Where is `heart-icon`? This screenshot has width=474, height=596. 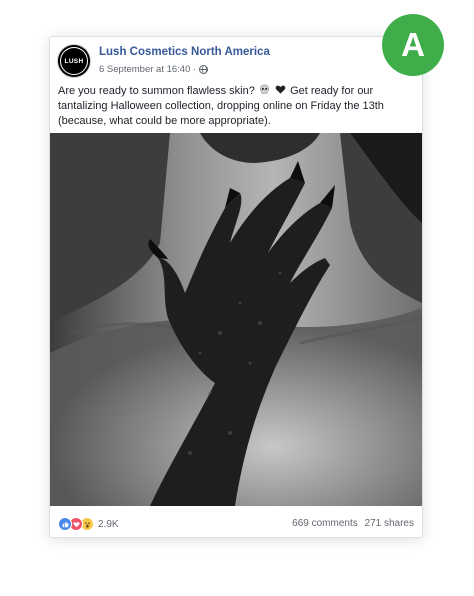
heart-icon is located at coordinates (76, 524).